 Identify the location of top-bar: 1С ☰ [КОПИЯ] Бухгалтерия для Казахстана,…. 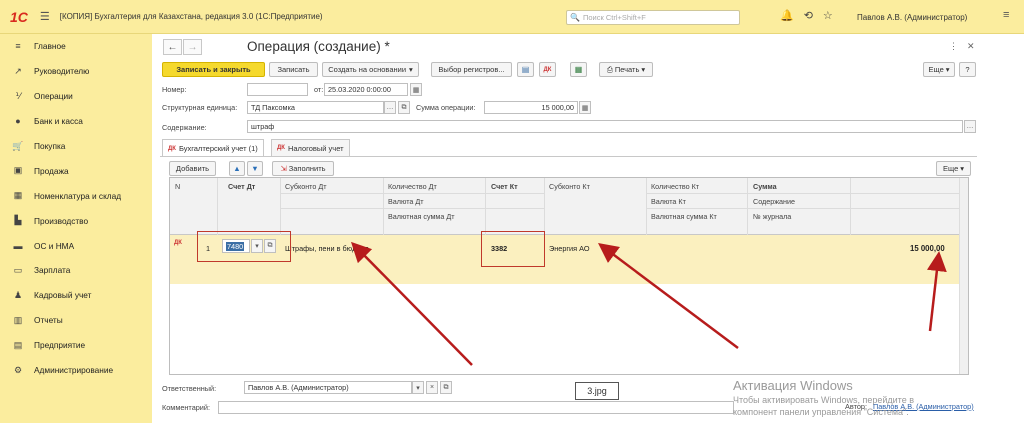
(512, 17).